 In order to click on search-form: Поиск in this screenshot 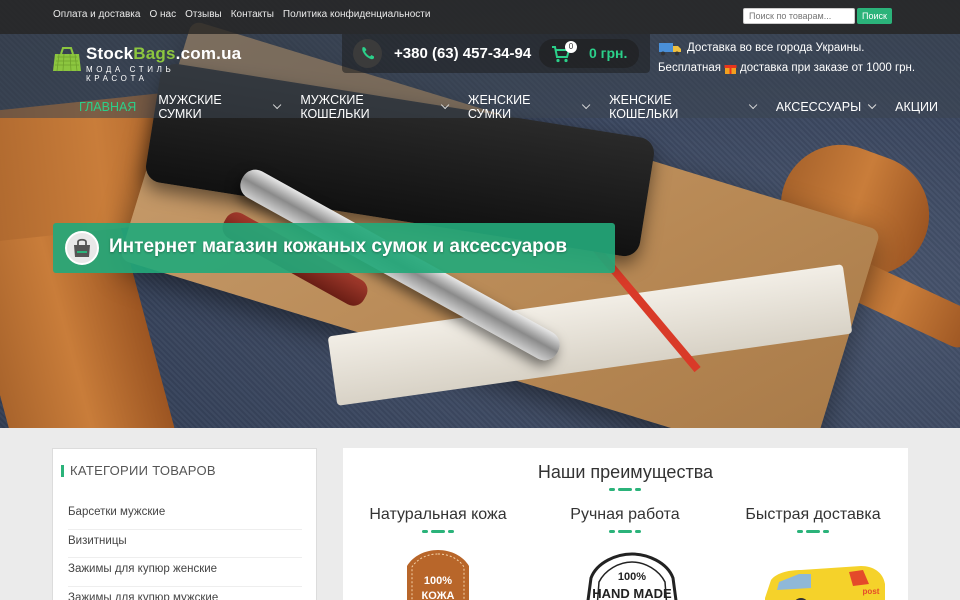, I will do `click(817, 16)`.